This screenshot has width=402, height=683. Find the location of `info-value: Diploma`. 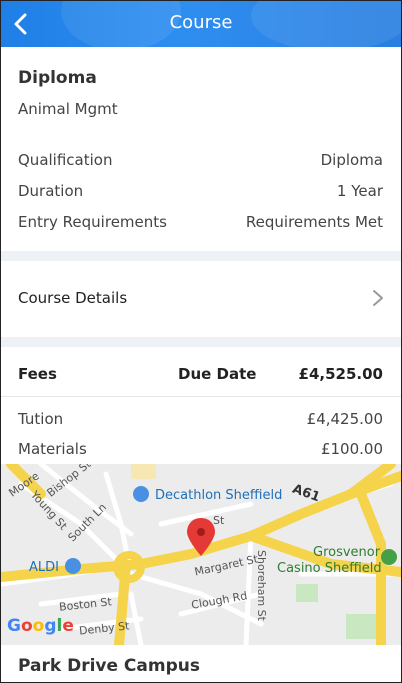

info-value: Diploma is located at coordinates (351, 160).